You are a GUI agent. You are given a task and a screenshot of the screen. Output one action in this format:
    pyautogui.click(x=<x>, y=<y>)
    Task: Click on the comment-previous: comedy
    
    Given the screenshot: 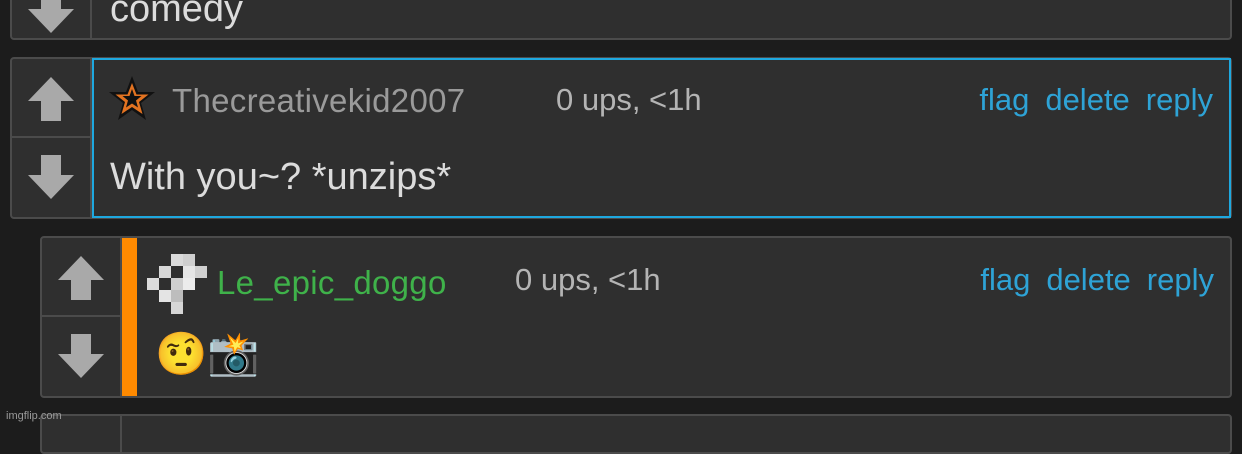 What is the action you would take?
    pyautogui.click(x=621, y=20)
    